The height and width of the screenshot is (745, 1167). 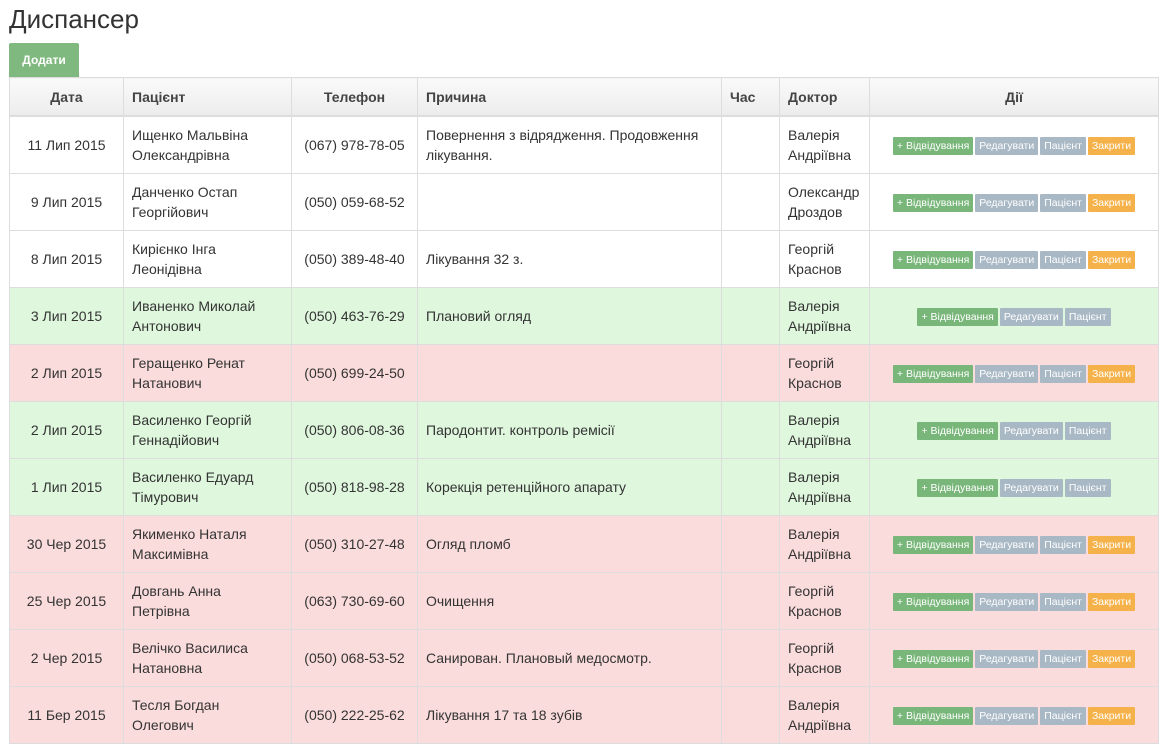 What do you see at coordinates (815, 383) in the screenshot?
I see `doctor-line-2: Краснов` at bounding box center [815, 383].